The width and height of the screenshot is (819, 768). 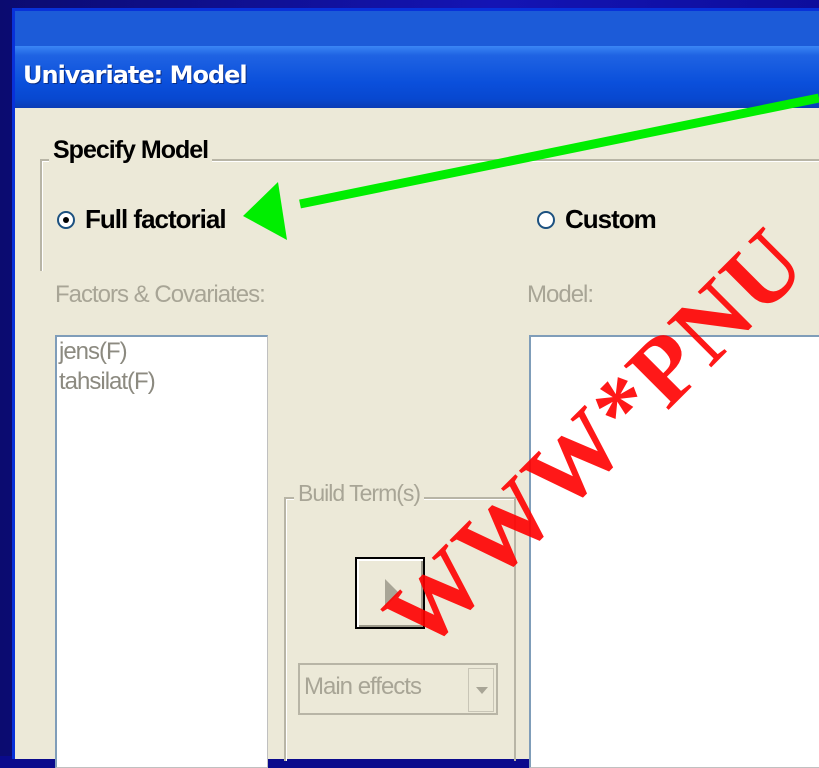 What do you see at coordinates (546, 219) in the screenshot?
I see `custom-radio` at bounding box center [546, 219].